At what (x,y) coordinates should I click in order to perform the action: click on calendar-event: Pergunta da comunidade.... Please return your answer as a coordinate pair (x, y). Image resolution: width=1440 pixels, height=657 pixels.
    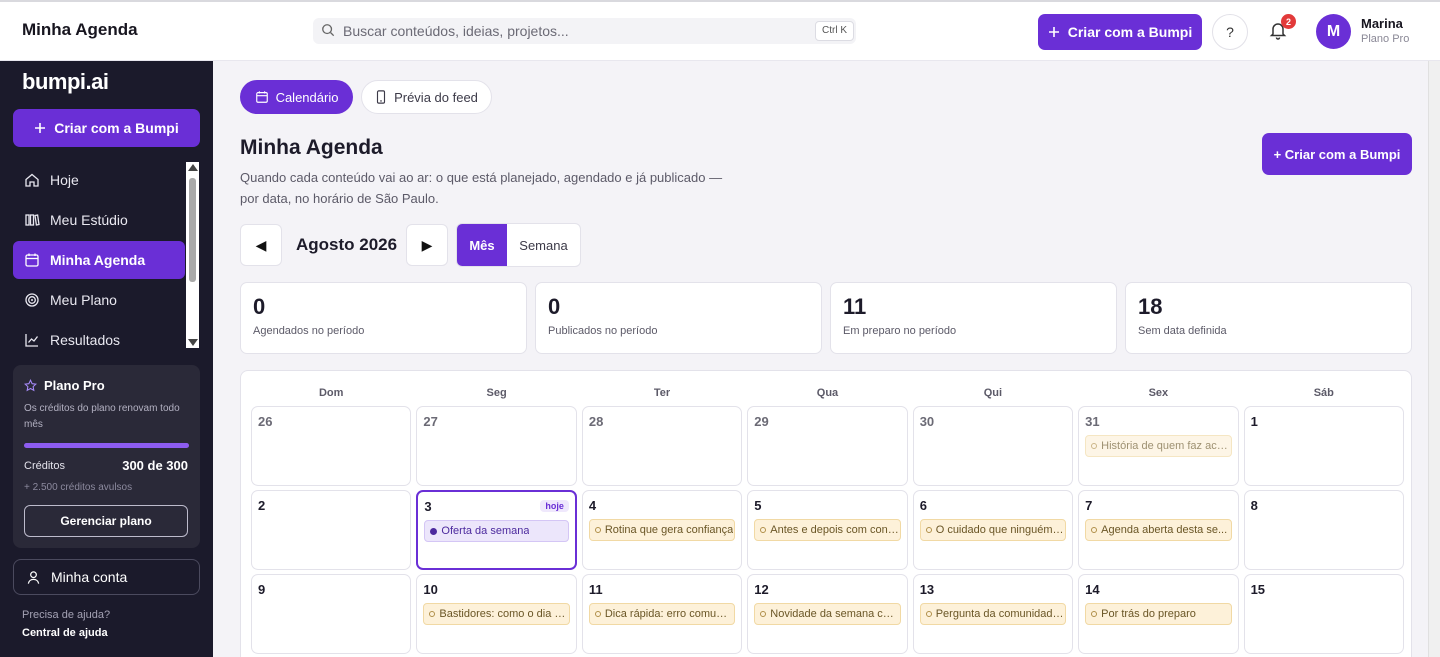
    Looking at the image, I should click on (993, 614).